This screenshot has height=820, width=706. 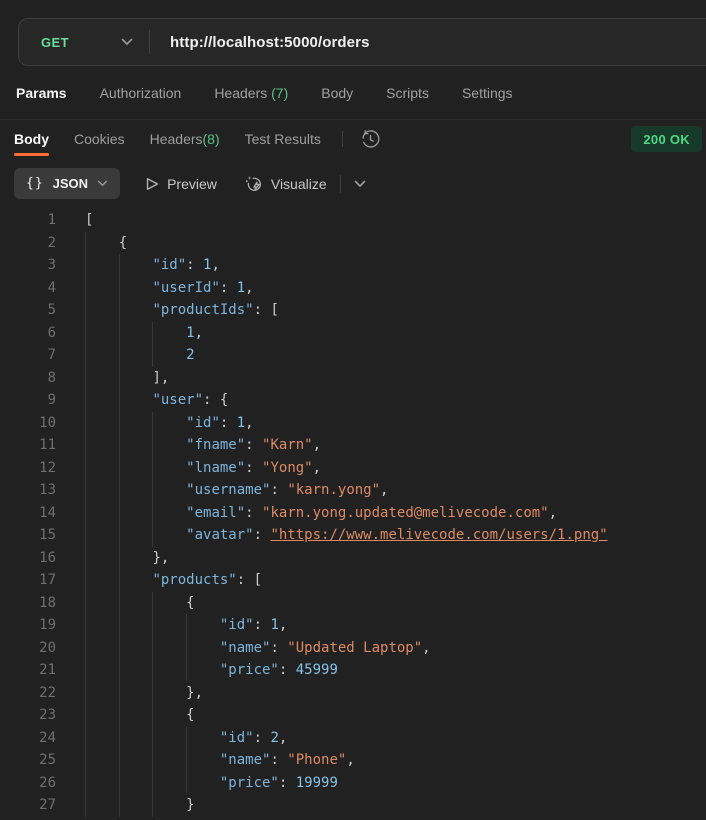 I want to click on code-line: 8 ],, so click(x=353, y=377).